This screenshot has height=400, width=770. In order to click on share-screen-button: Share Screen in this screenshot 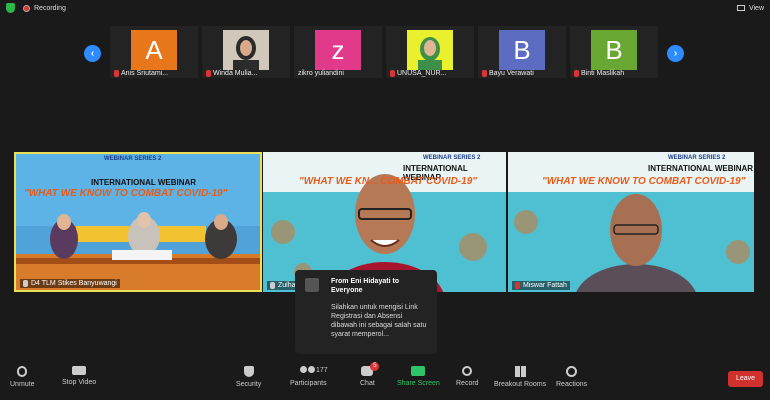, I will do `click(418, 376)`.